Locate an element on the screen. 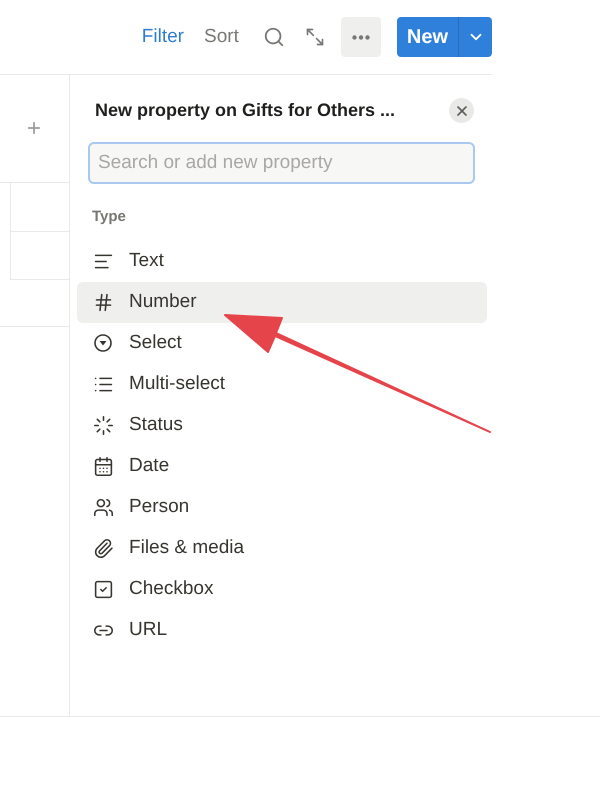 This screenshot has height=785, width=600. property-type-item: Date is located at coordinates (282, 466).